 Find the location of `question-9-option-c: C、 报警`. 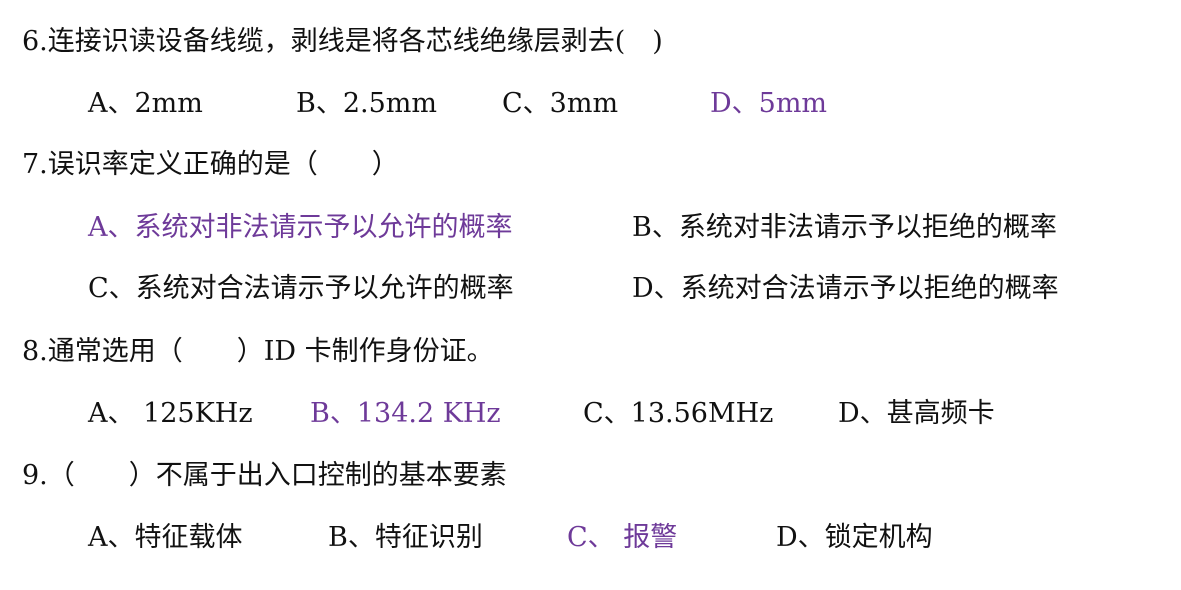

question-9-option-c: C、 报警 is located at coordinates (622, 537).